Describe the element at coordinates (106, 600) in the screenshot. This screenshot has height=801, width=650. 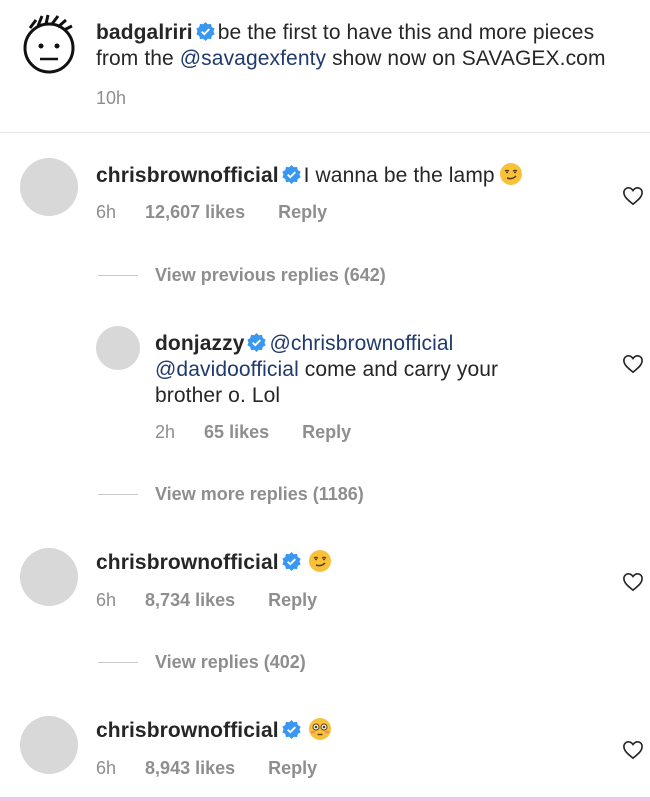
I see `comment-2-time: 6h` at that location.